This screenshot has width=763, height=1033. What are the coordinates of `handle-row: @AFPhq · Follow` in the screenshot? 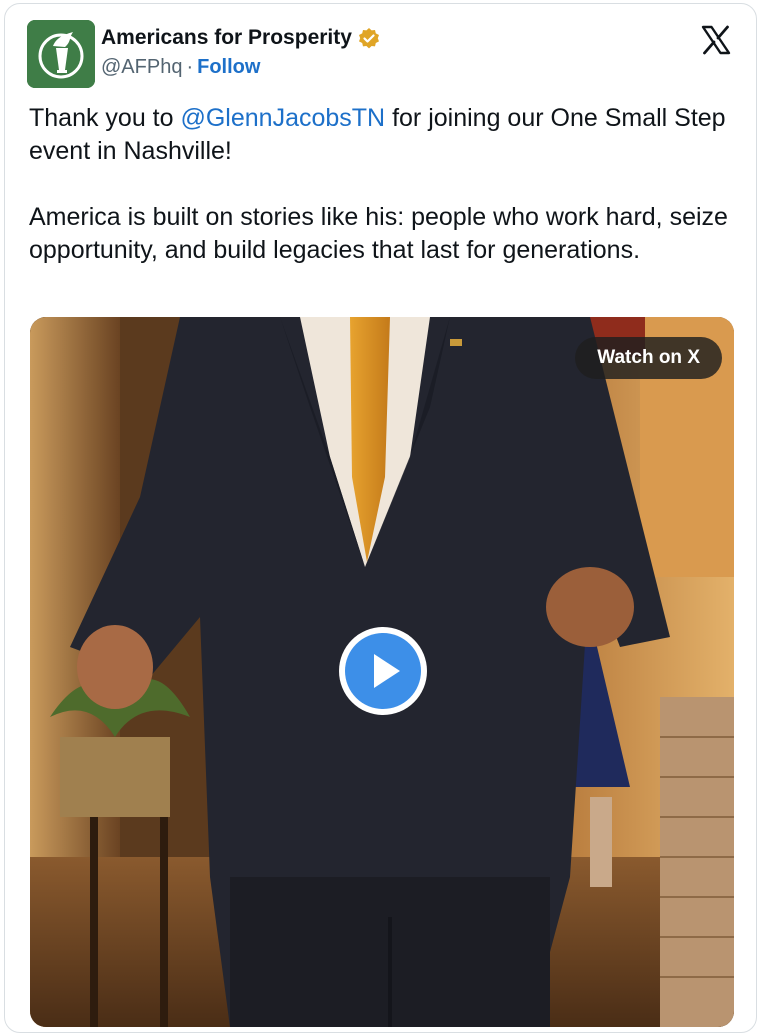 It's located at (180, 67).